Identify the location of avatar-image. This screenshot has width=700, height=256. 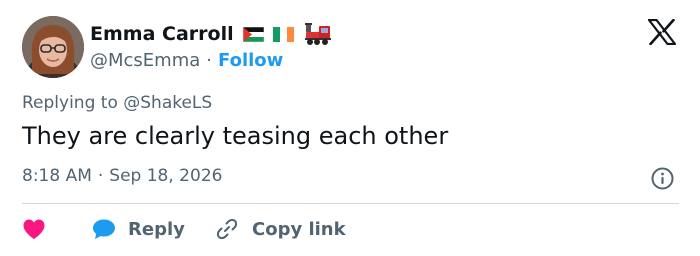
(53, 47).